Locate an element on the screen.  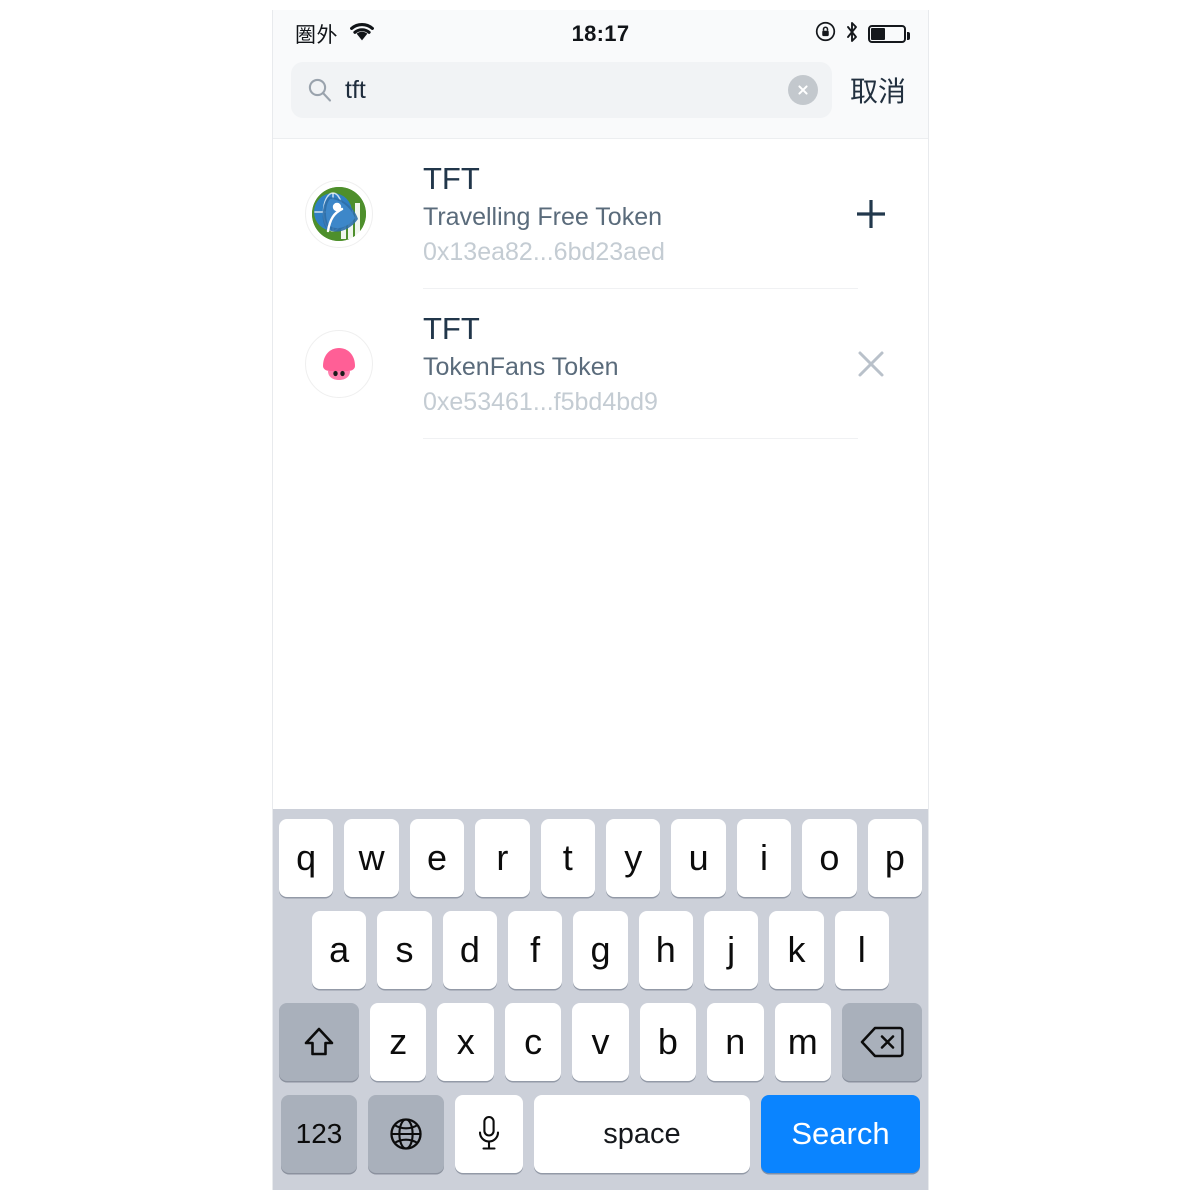
key-c: c is located at coordinates (533, 1042).